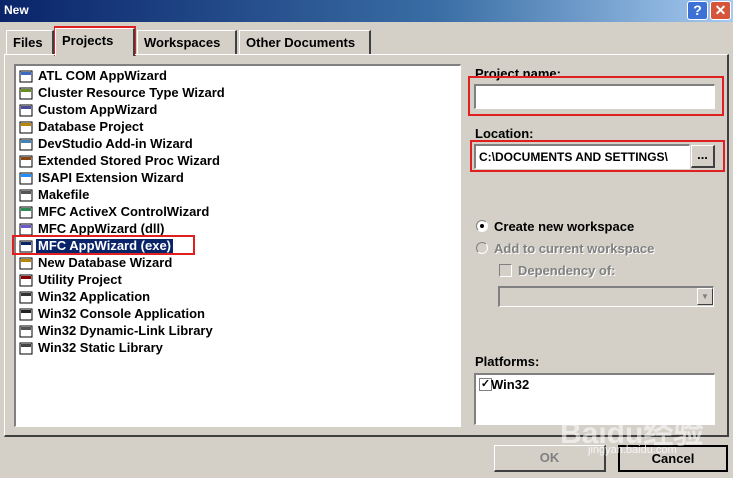 Image resolution: width=733 pixels, height=478 pixels. What do you see at coordinates (574, 248) in the screenshot?
I see `add-workspace-label: Add to current workspace` at bounding box center [574, 248].